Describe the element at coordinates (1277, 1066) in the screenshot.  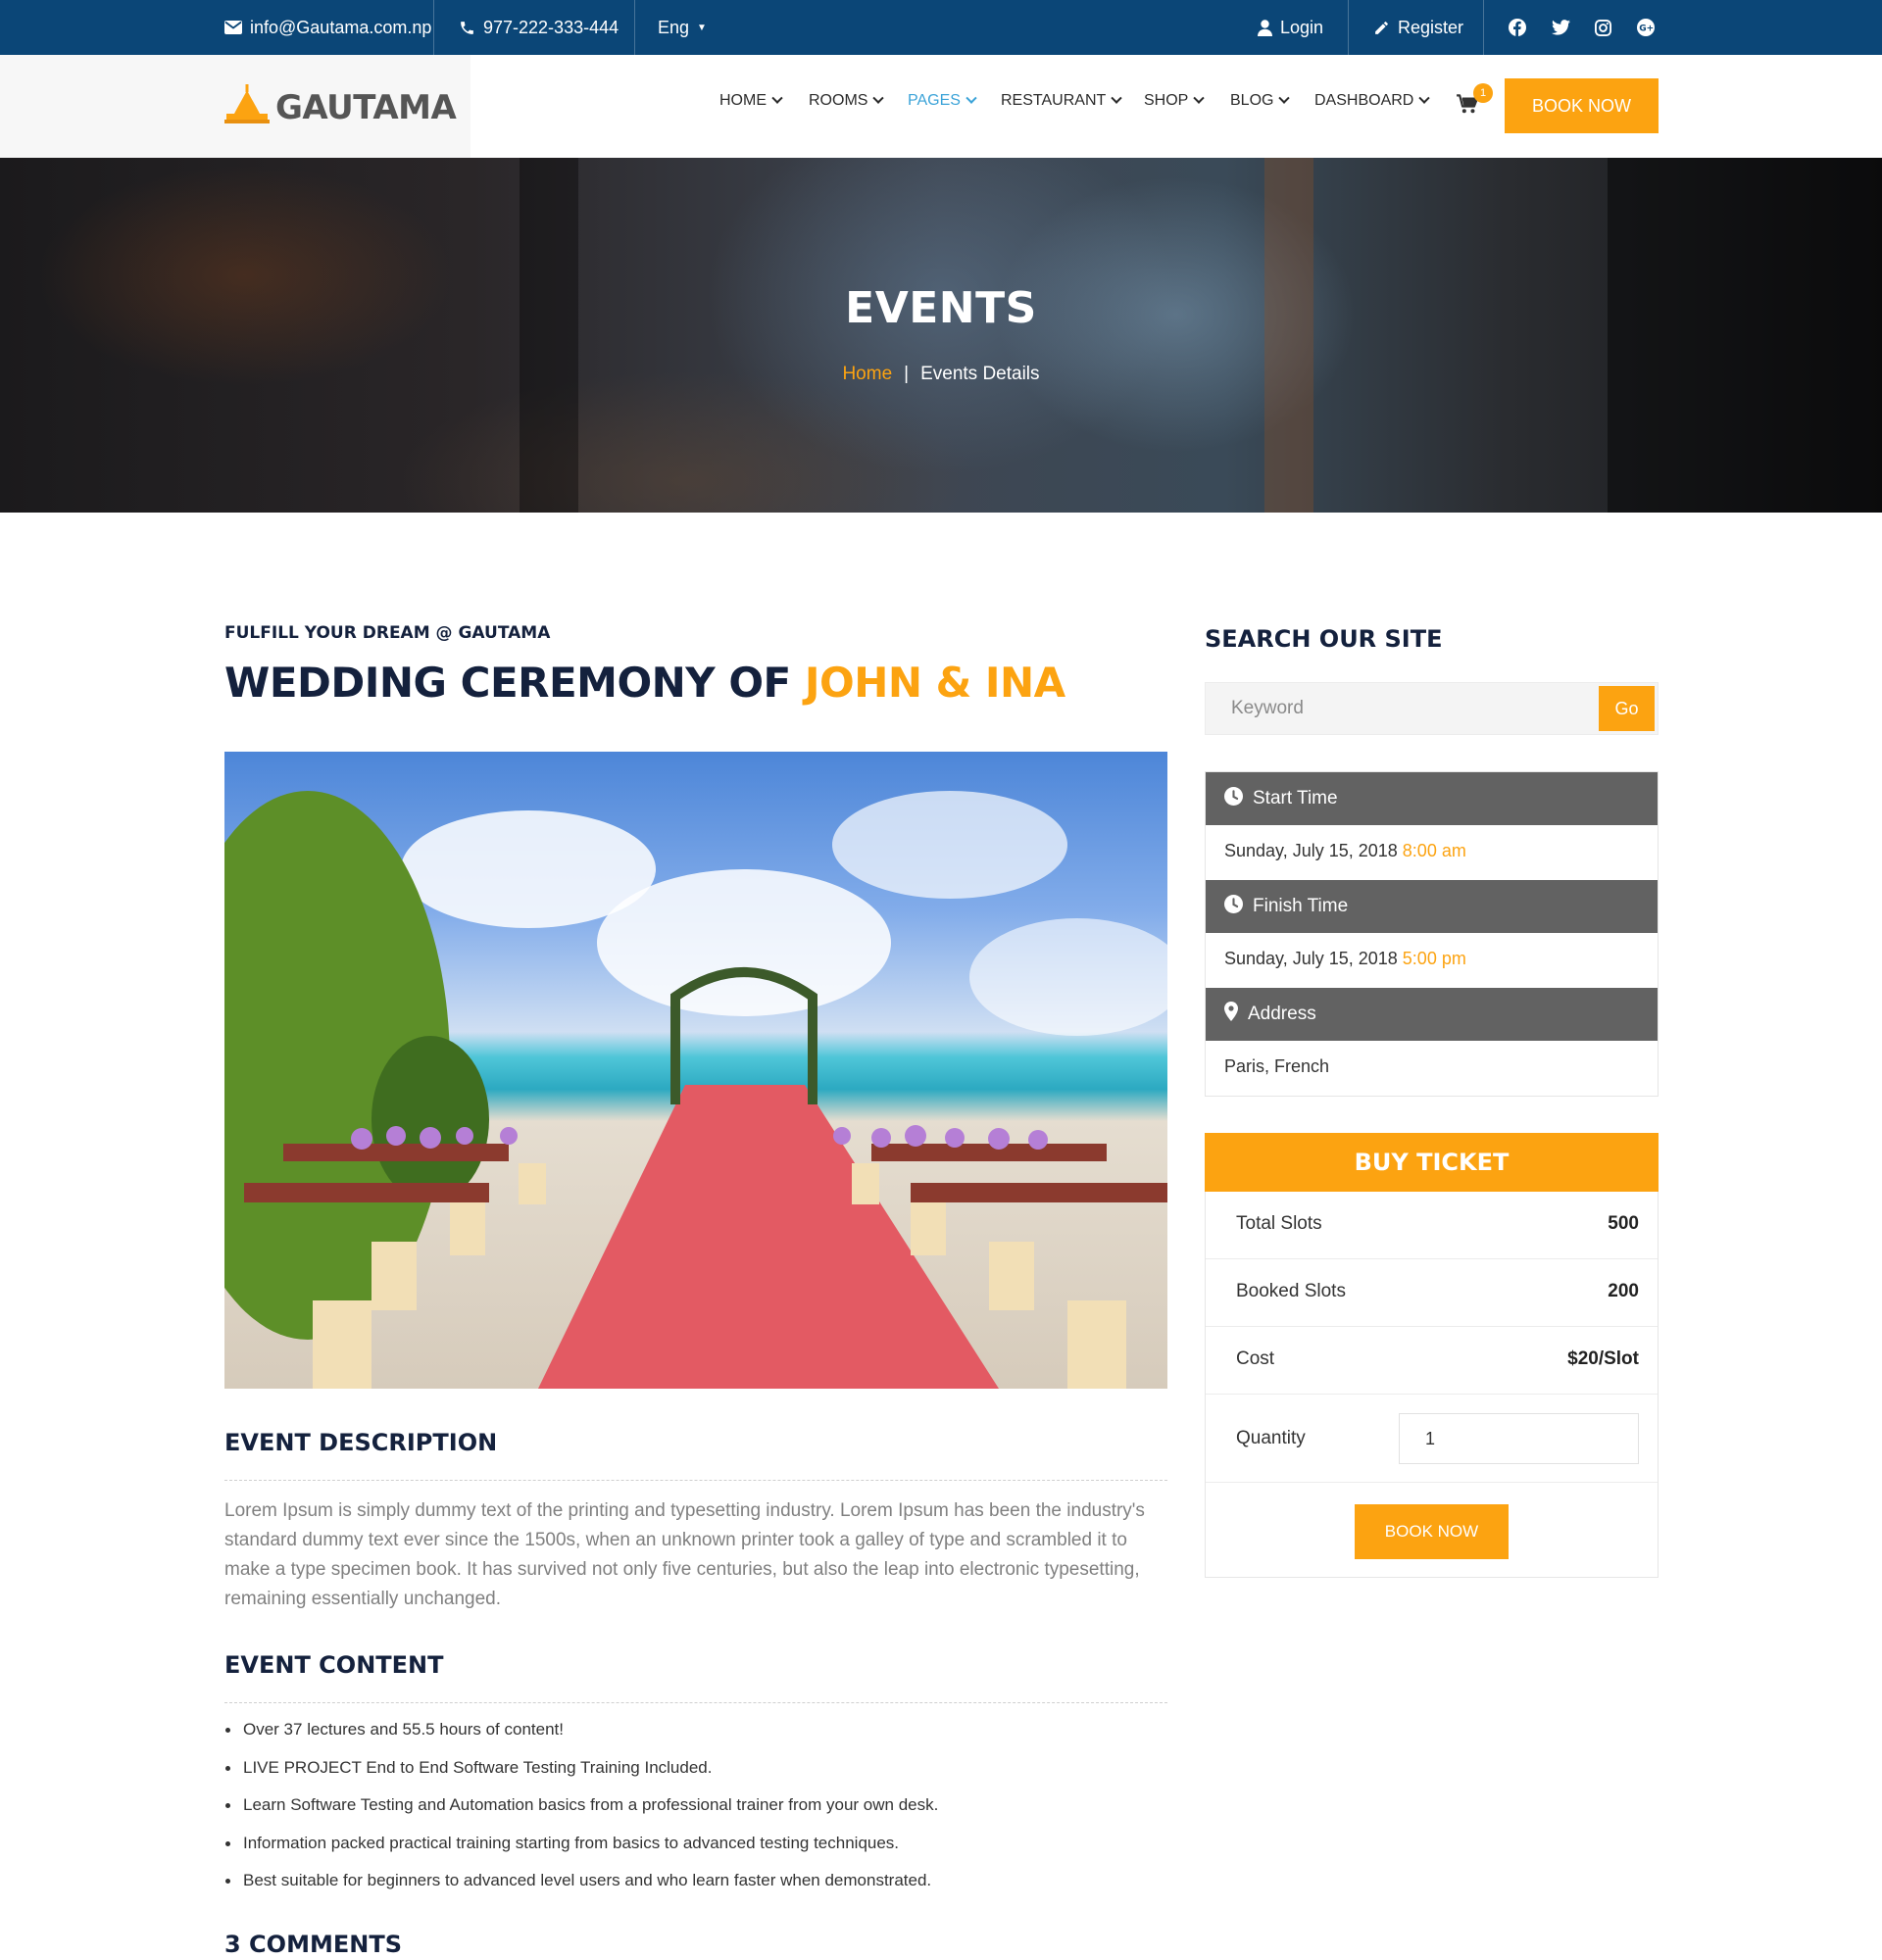
I see `address-value: Paris, French` at that location.